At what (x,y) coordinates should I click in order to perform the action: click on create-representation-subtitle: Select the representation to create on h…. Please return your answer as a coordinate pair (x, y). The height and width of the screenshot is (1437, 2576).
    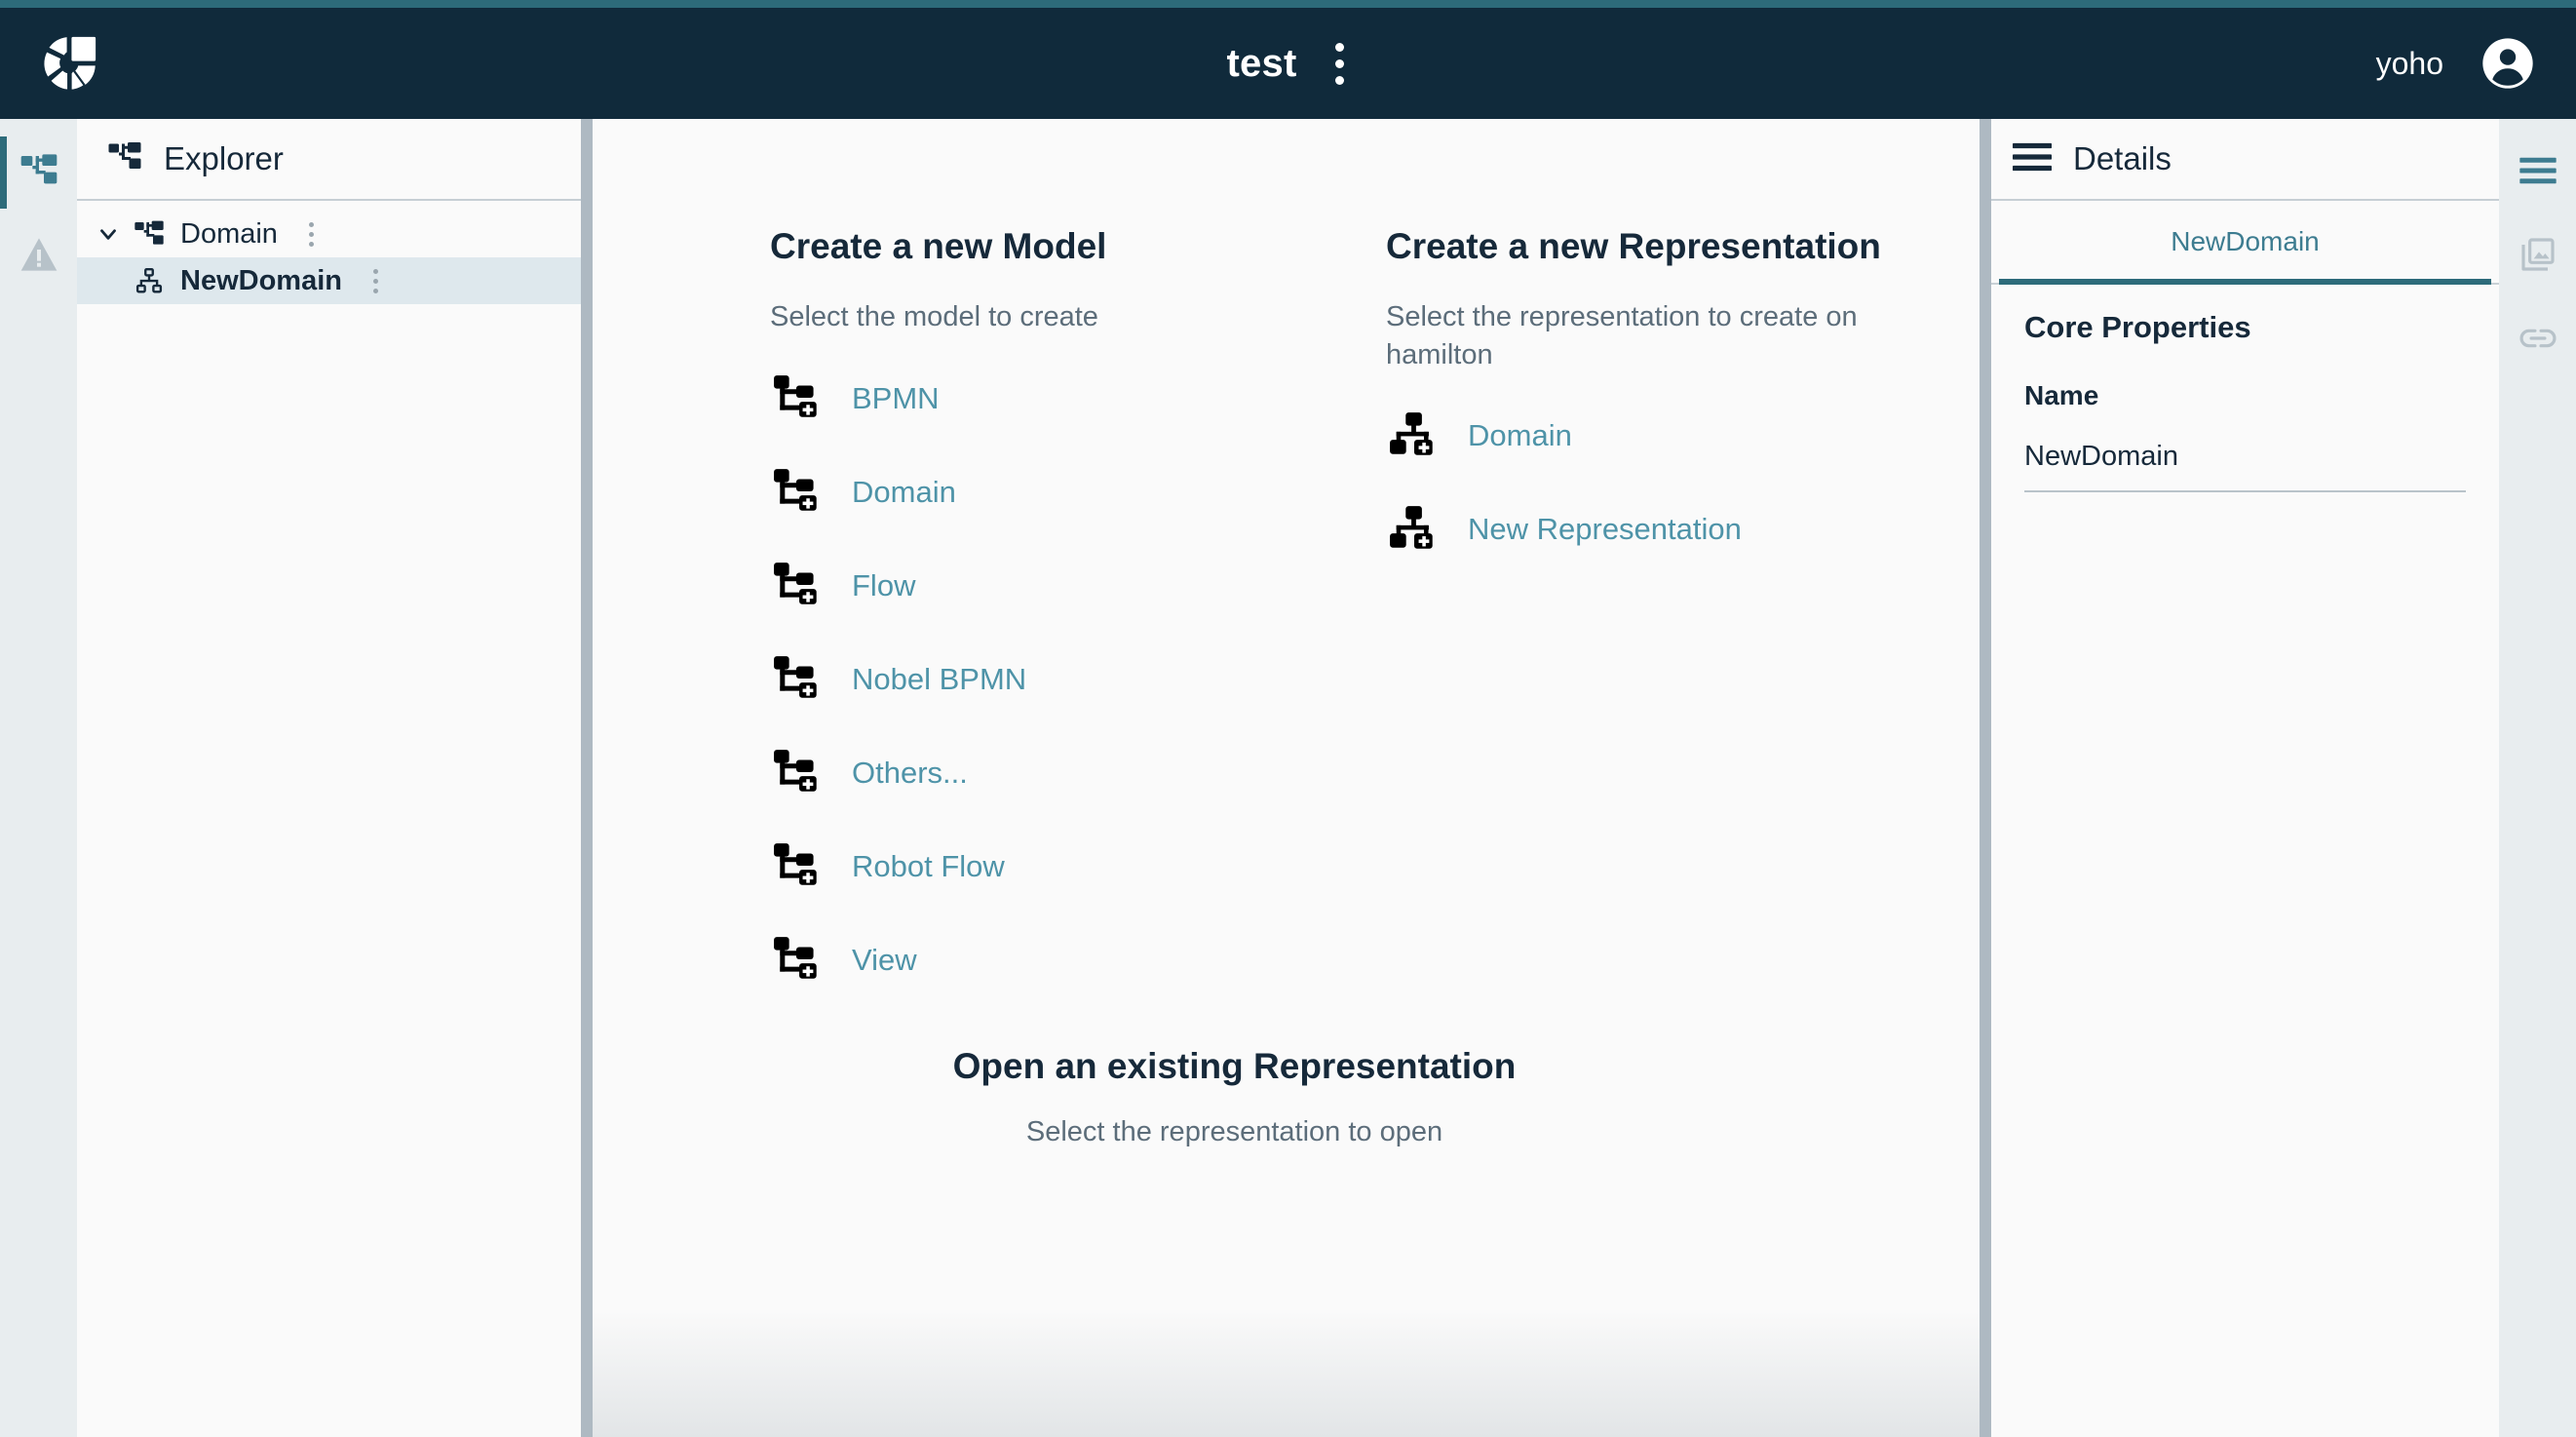
    Looking at the image, I should click on (1622, 335).